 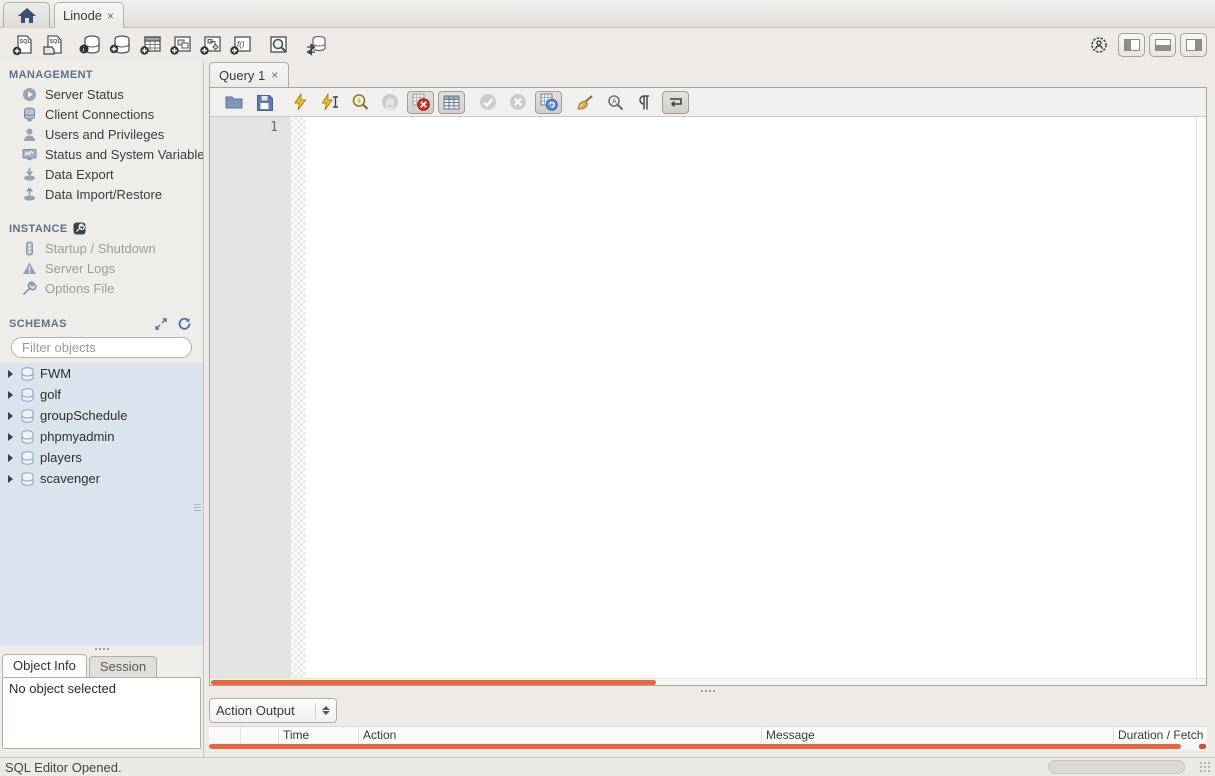 What do you see at coordinates (585, 102) in the screenshot?
I see `beautify-sql-button` at bounding box center [585, 102].